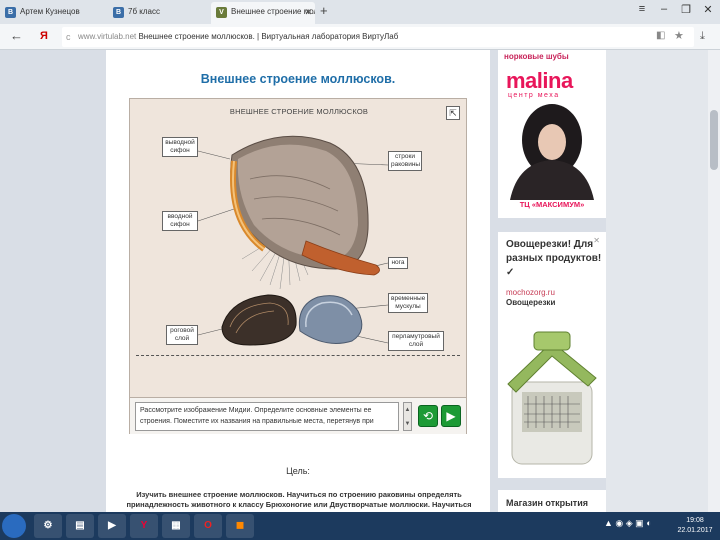  I want to click on close-window-icon: ✕, so click(708, 9).